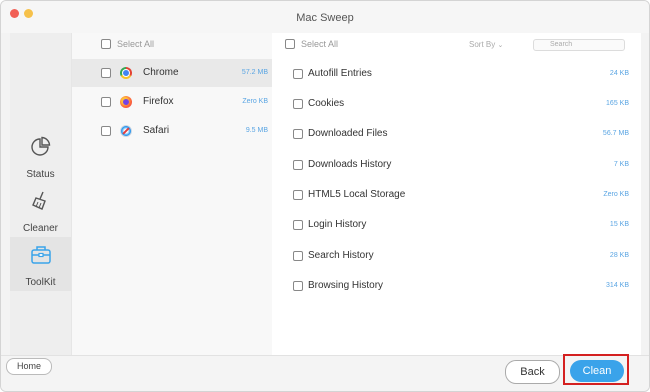  I want to click on sidebar: Status Cleaner ToolKit, so click(40, 194).